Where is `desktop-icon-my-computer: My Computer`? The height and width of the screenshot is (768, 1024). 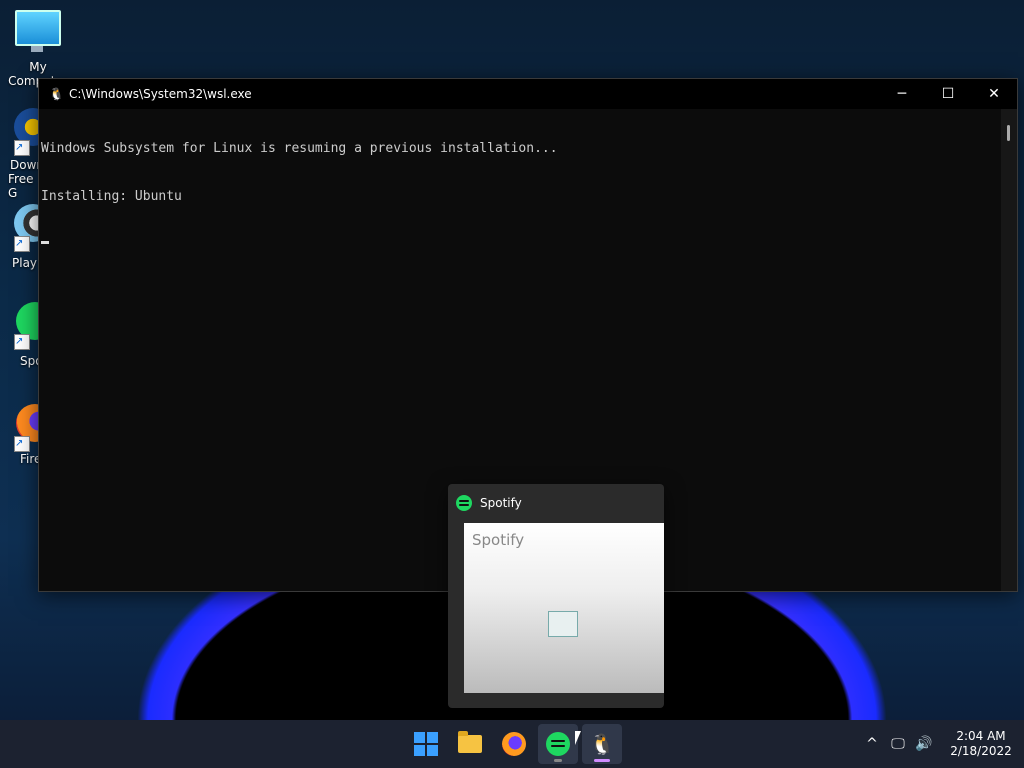
desktop-icon-my-computer: My Computer is located at coordinates (38, 49).